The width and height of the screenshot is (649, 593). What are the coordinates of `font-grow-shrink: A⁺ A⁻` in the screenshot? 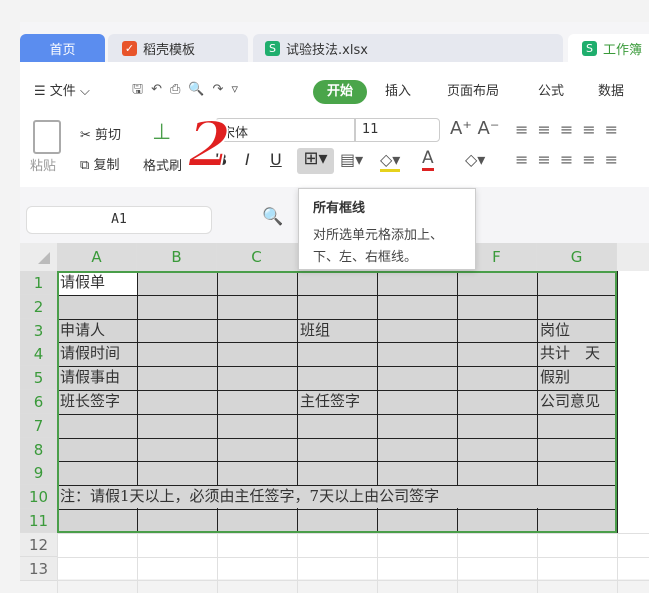 It's located at (474, 128).